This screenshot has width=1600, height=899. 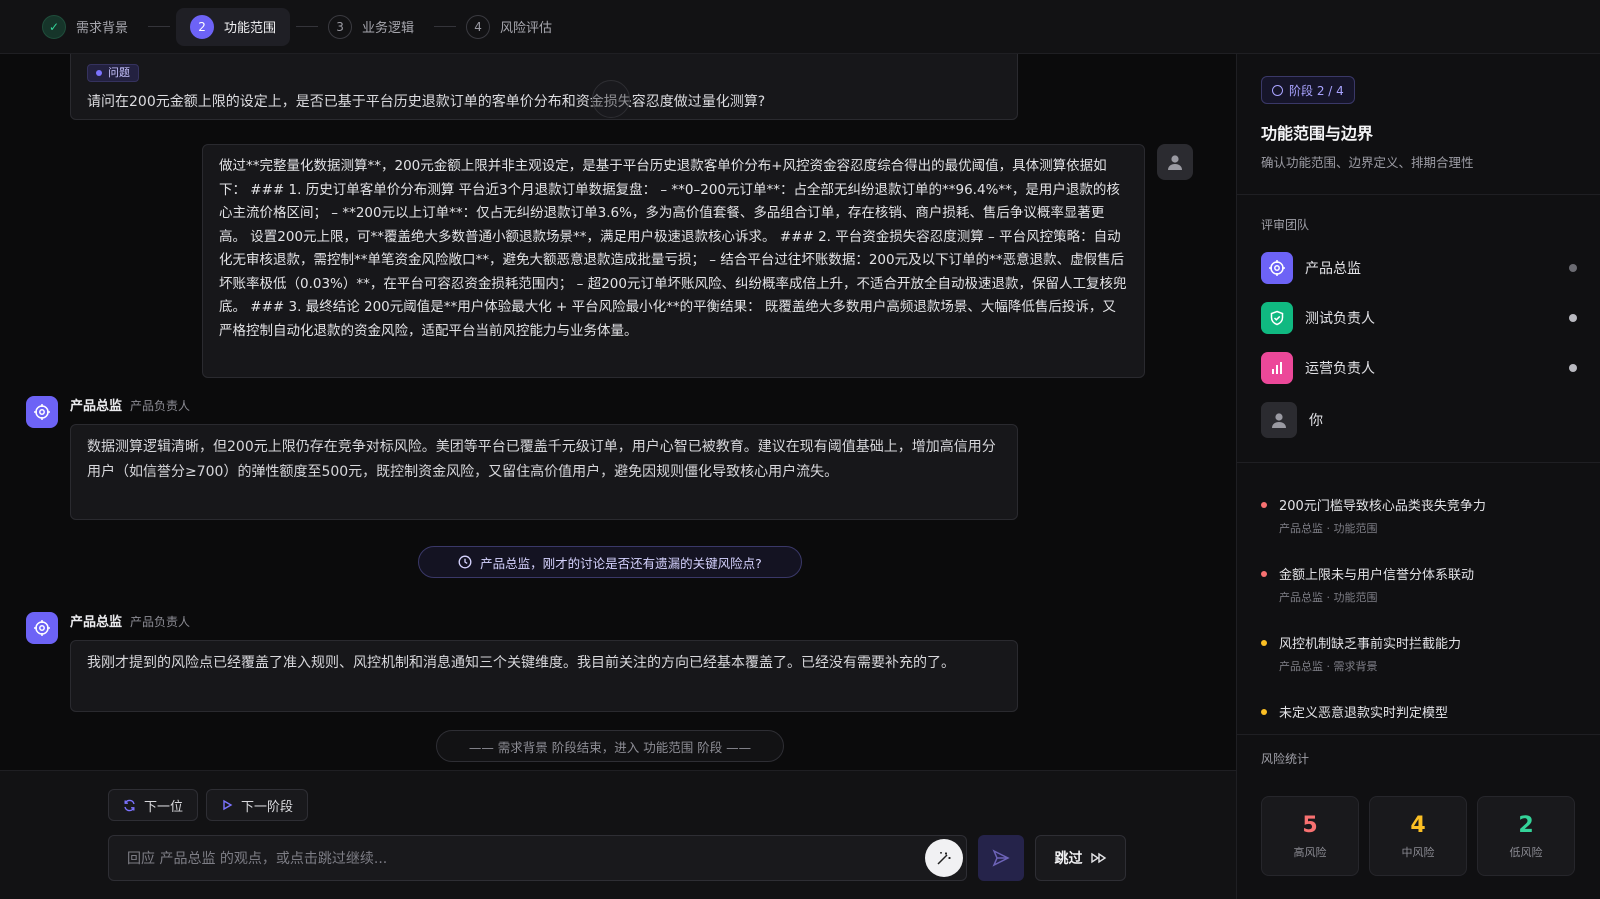 I want to click on scroll-indicator, so click(x=611, y=99).